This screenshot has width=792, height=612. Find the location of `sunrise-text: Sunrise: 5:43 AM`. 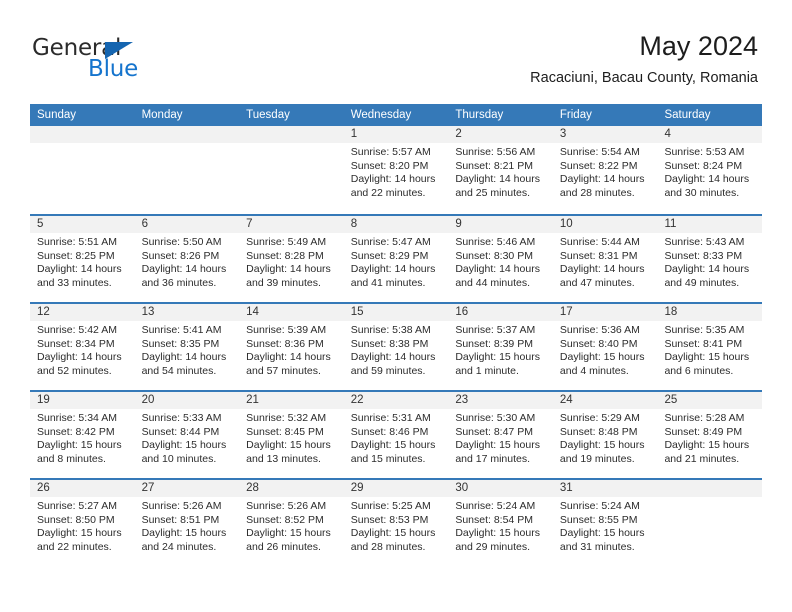

sunrise-text: Sunrise: 5:43 AM is located at coordinates (704, 242).